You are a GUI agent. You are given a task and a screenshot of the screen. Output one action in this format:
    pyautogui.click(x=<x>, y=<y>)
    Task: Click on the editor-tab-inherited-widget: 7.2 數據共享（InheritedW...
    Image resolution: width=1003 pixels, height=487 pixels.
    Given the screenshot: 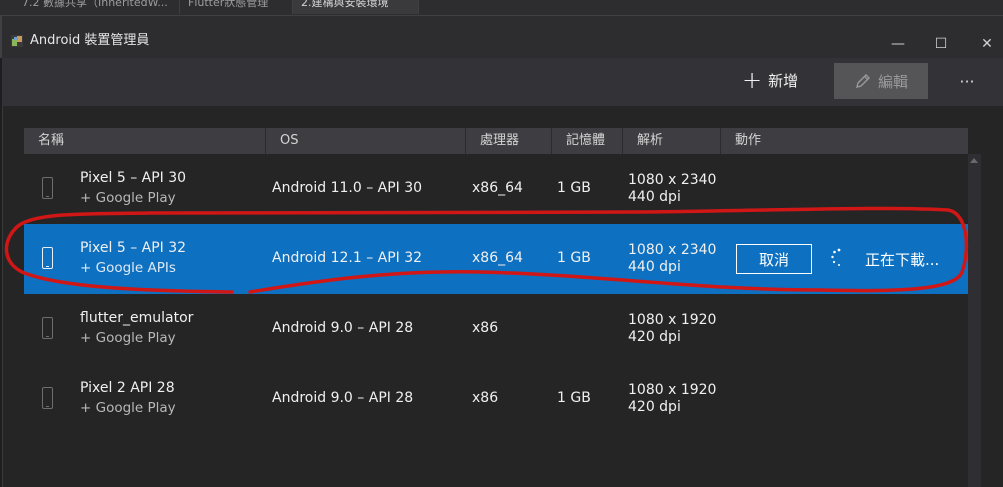 What is the action you would take?
    pyautogui.click(x=97, y=7)
    